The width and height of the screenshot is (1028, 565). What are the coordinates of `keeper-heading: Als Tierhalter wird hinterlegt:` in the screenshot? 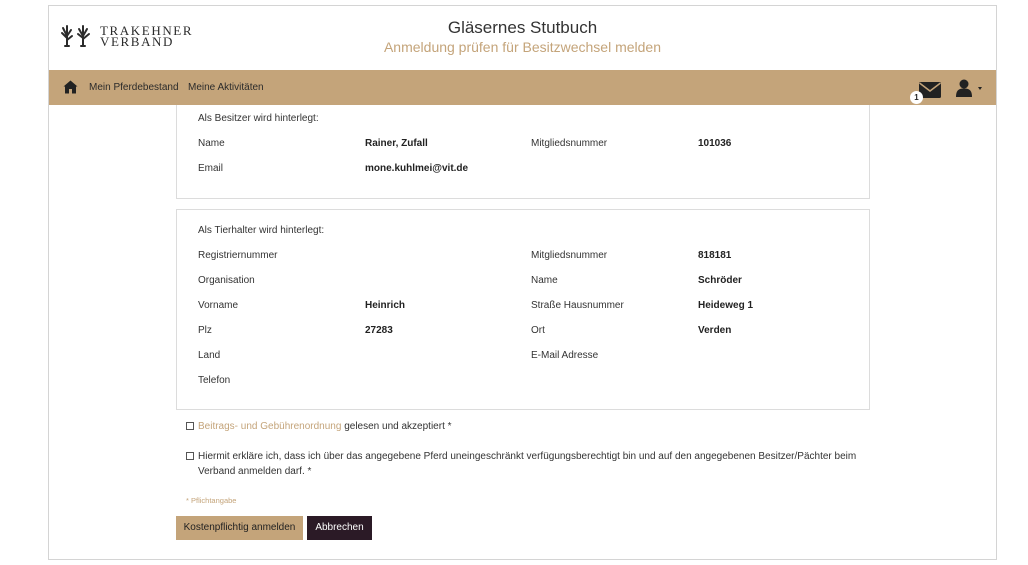 It's located at (261, 230).